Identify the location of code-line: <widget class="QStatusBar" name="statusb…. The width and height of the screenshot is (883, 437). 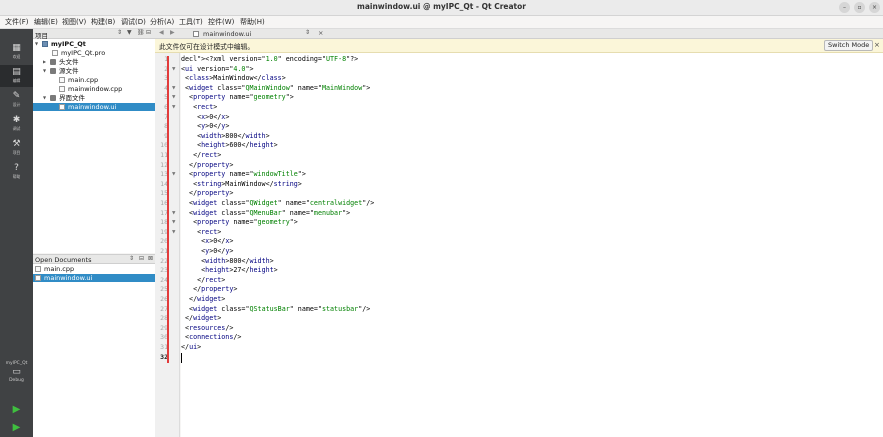
(276, 308).